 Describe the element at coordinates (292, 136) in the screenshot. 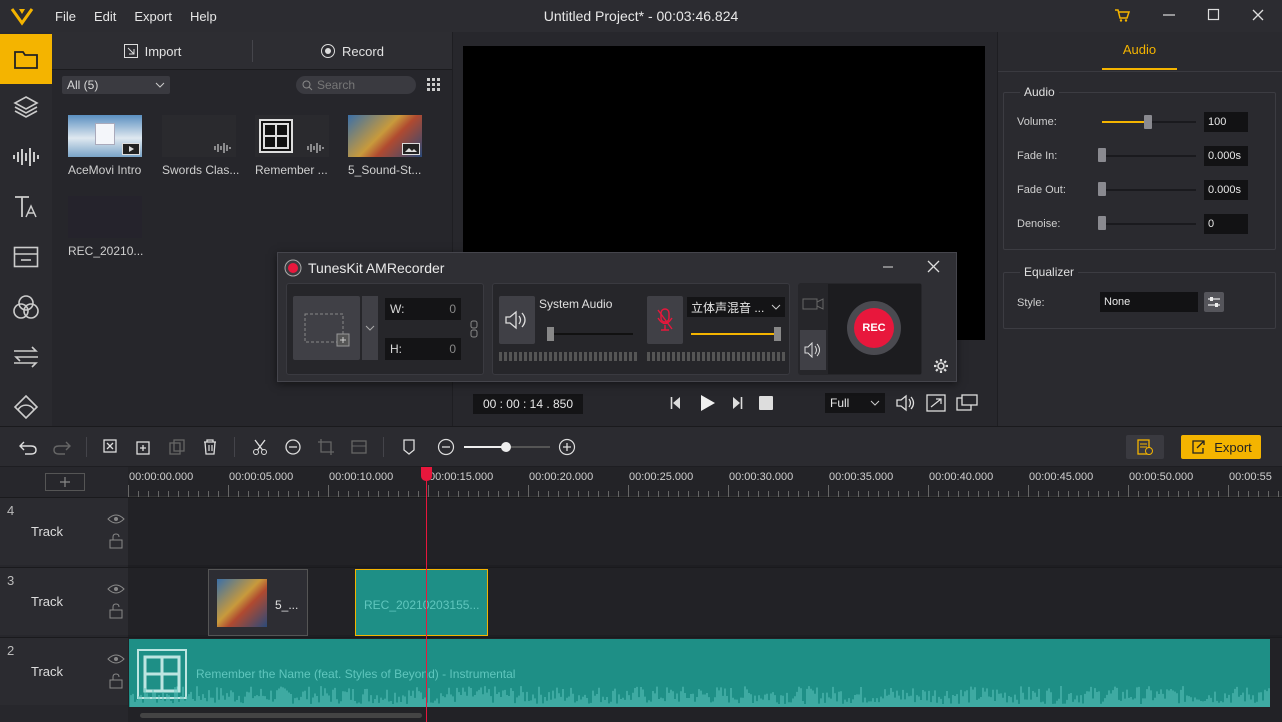

I see `media-thumb-remember` at that location.